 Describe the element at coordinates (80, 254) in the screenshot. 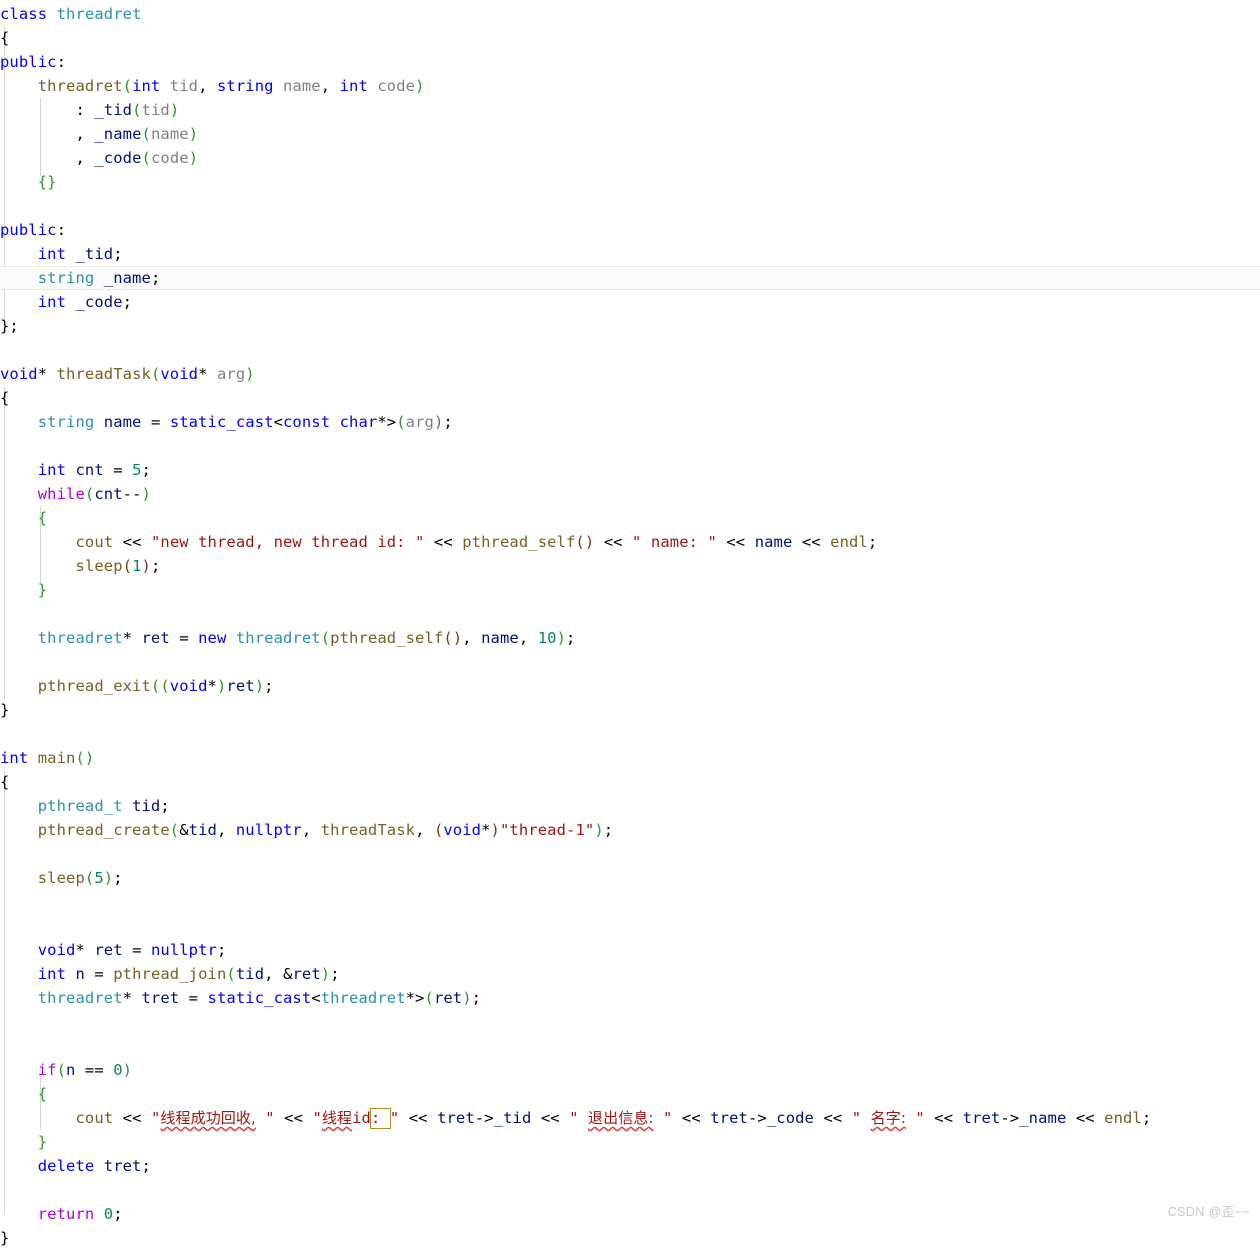

I see `code-line: int _tid;` at that location.